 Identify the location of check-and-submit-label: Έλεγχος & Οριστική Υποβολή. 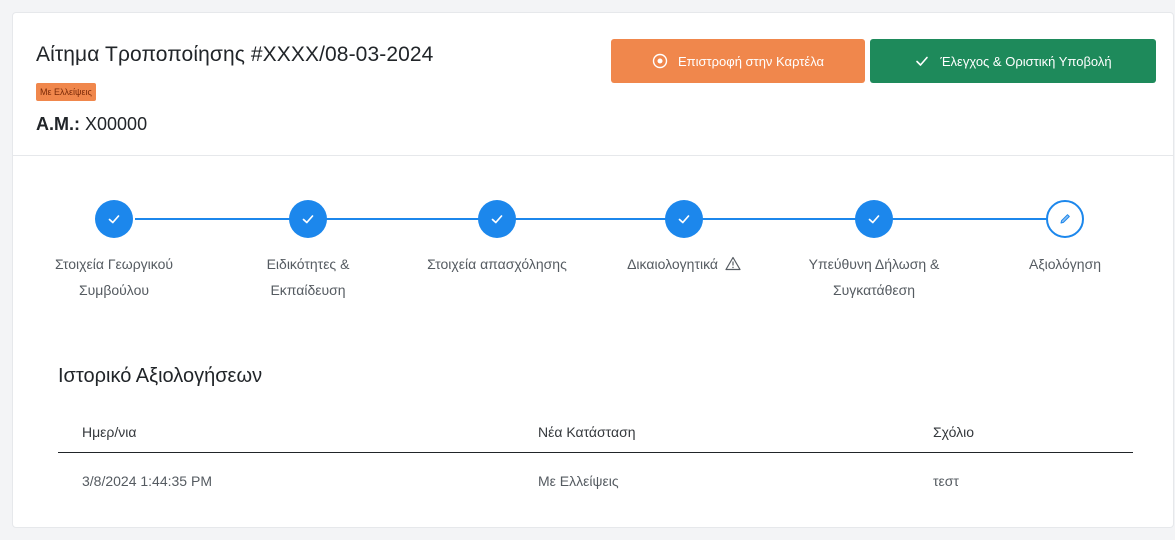
(1026, 61).